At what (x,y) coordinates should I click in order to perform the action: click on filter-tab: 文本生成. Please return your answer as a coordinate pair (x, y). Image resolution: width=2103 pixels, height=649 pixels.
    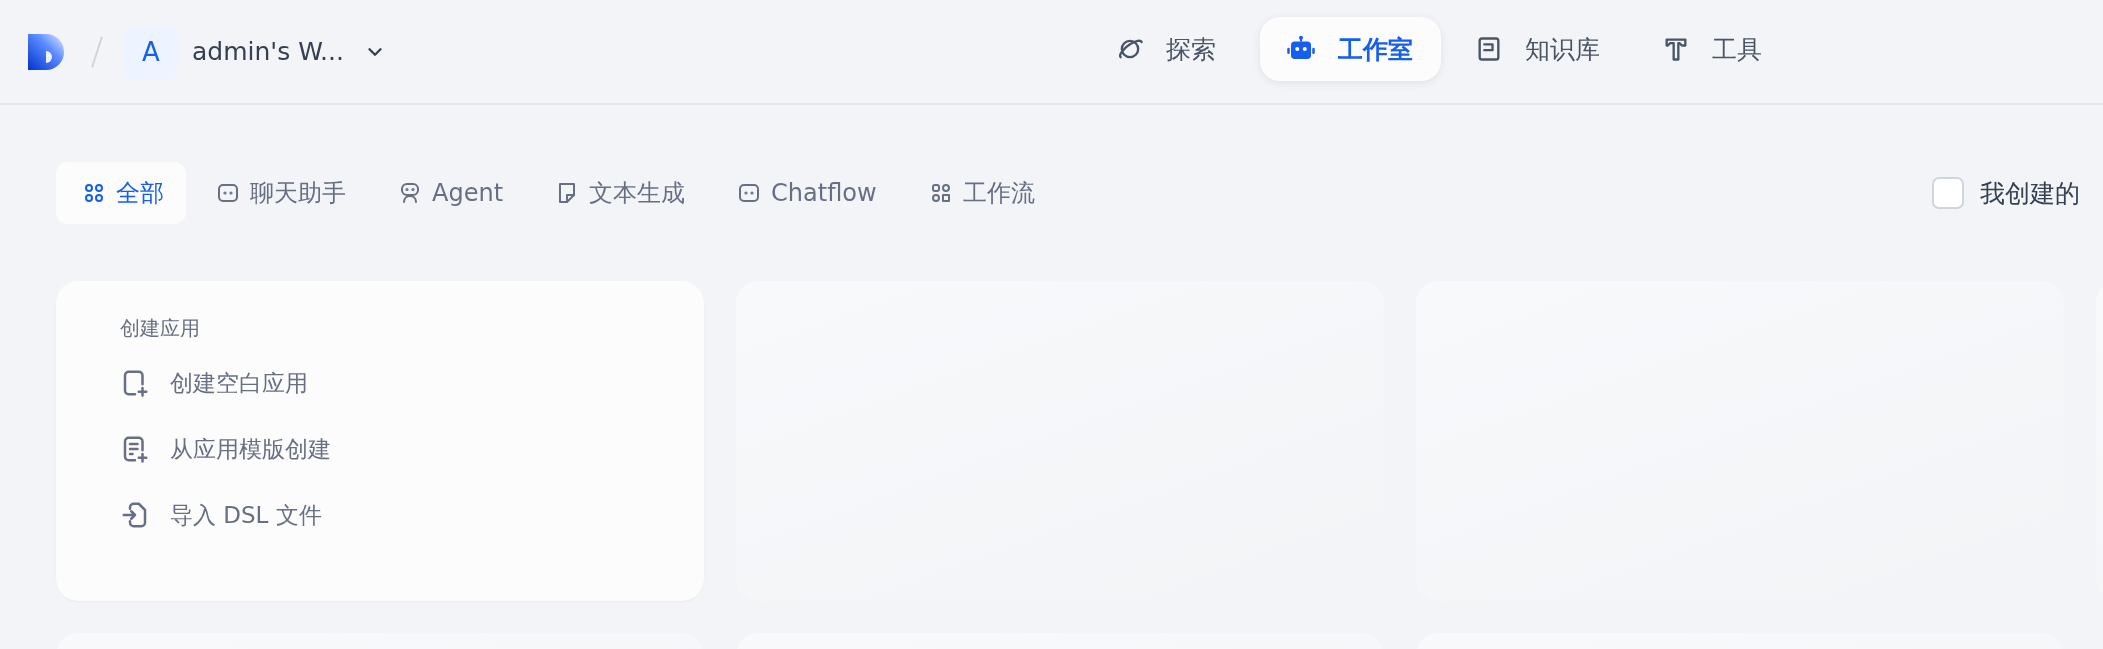
    Looking at the image, I should click on (624, 193).